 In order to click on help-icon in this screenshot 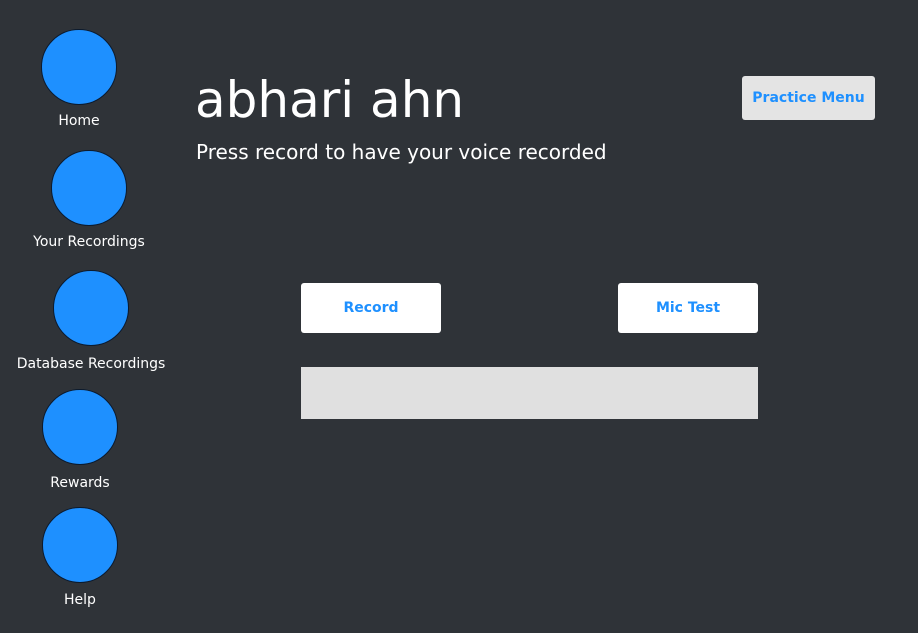, I will do `click(80, 545)`.